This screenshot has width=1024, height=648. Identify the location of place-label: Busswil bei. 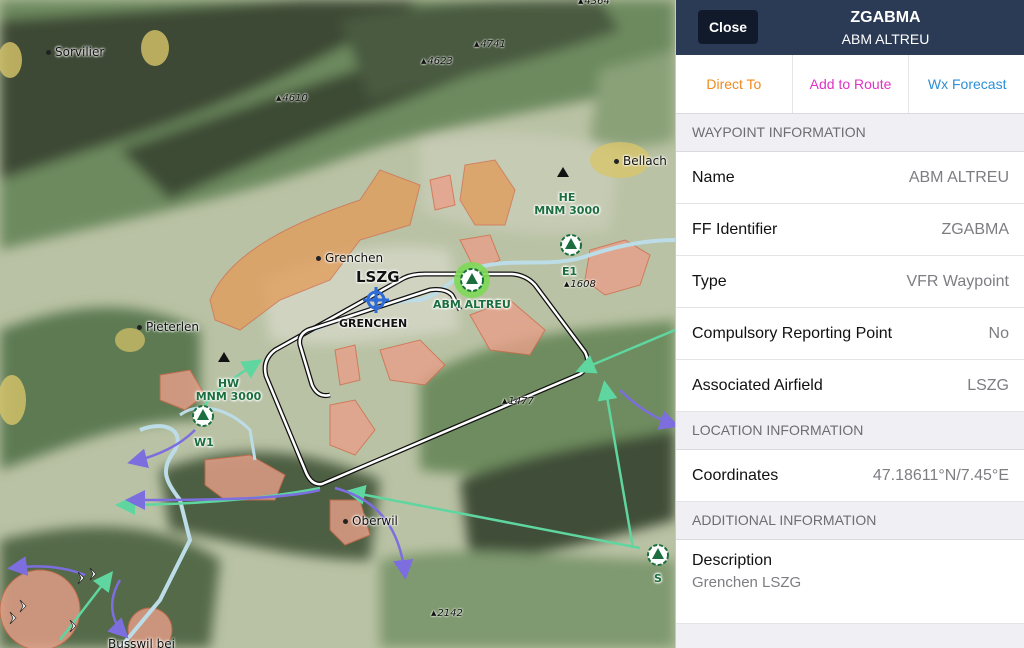
(141, 642).